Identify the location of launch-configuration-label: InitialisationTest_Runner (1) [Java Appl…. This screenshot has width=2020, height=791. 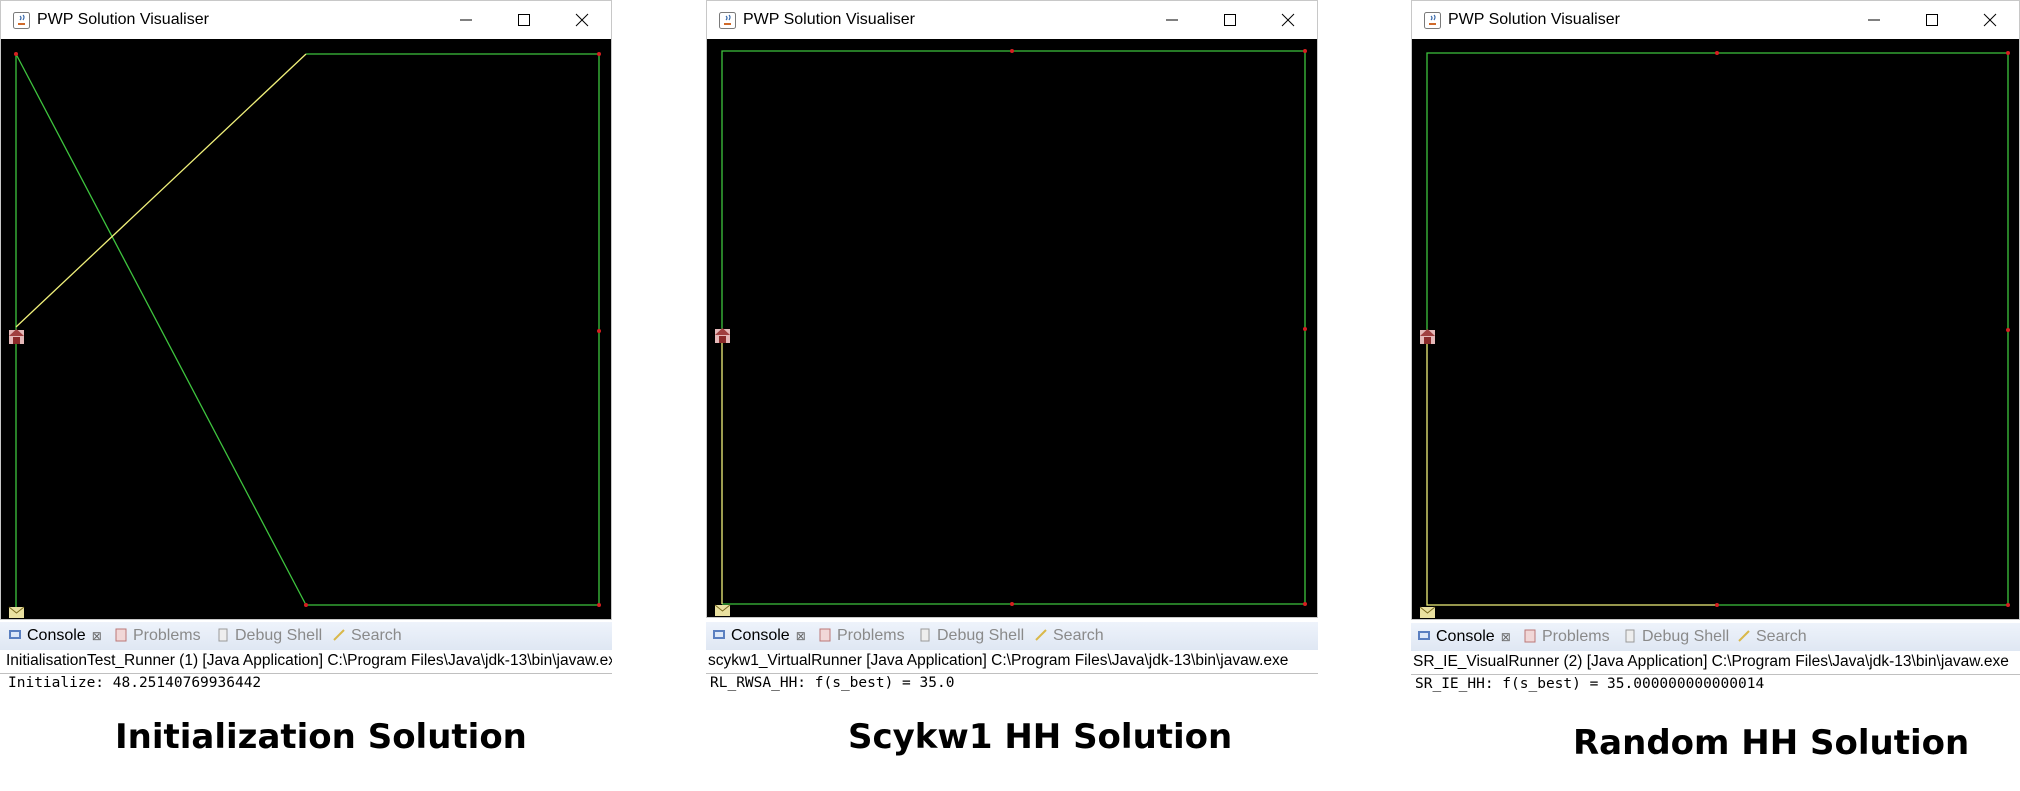
(309, 660).